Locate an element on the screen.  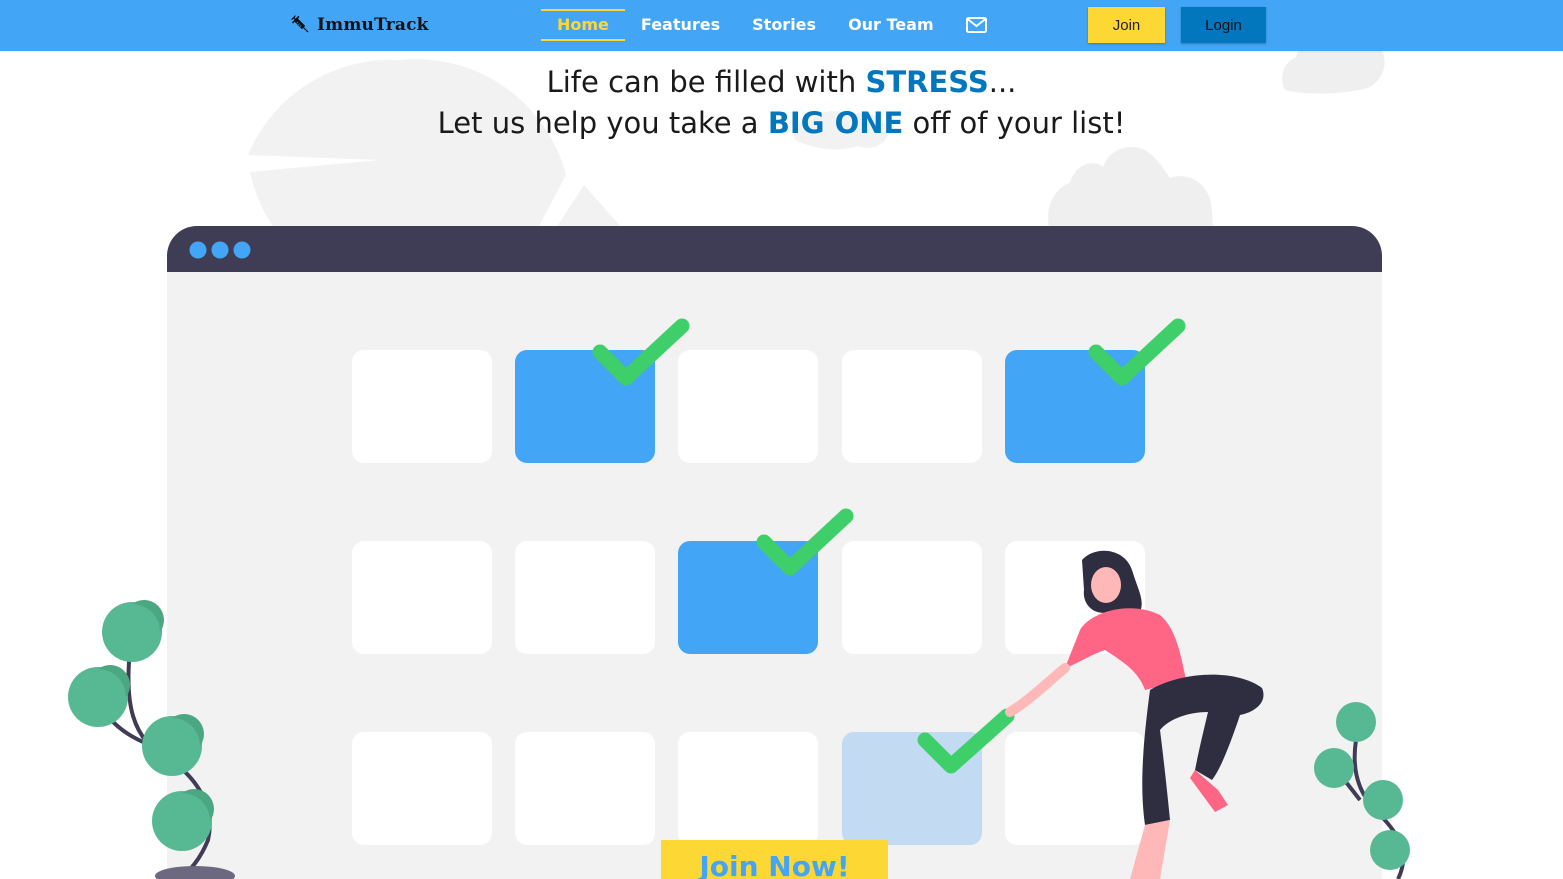
hero-line-1-text: Life can be filled with is located at coordinates (706, 82).